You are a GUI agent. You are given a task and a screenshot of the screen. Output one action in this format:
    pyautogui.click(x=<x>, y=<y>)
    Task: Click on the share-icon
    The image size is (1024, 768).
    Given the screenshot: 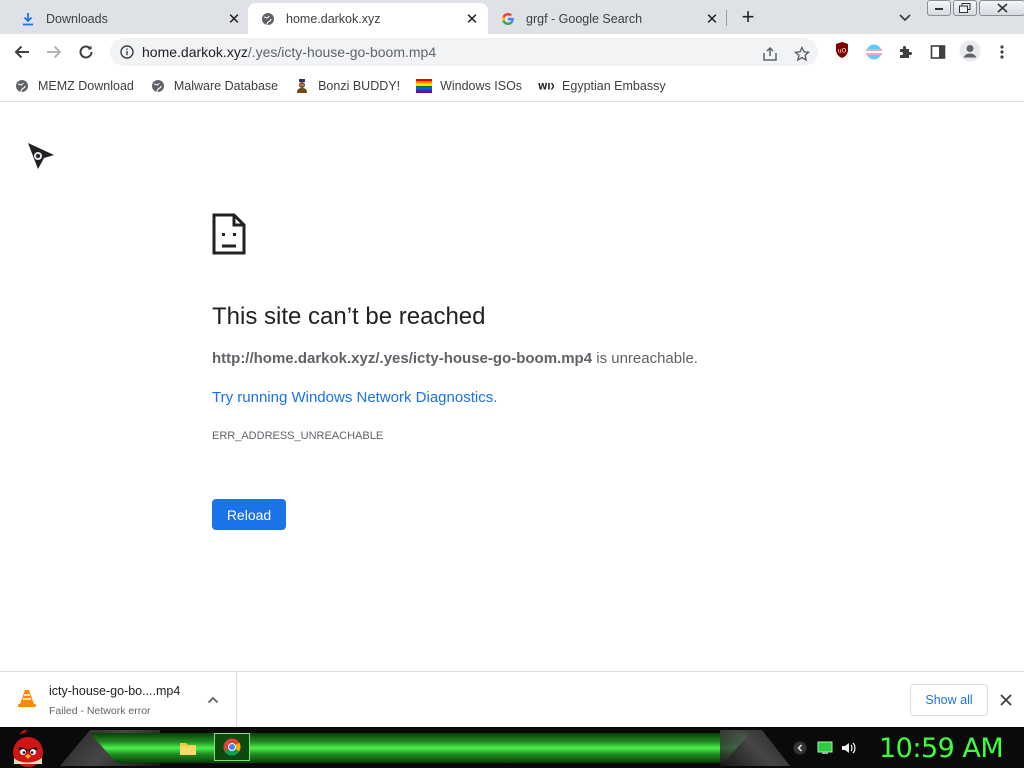 What is the action you would take?
    pyautogui.click(x=770, y=54)
    